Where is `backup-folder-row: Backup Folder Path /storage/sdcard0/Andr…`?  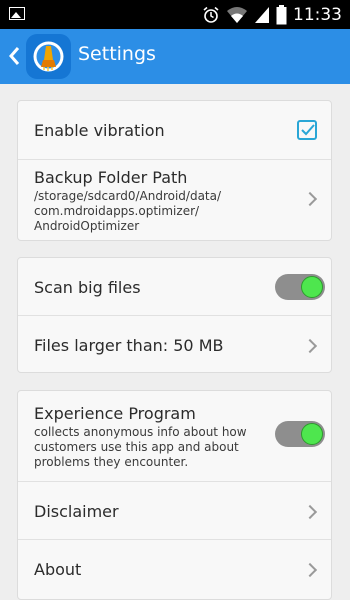 backup-folder-row: Backup Folder Path /storage/sdcard0/Andr… is located at coordinates (174, 200).